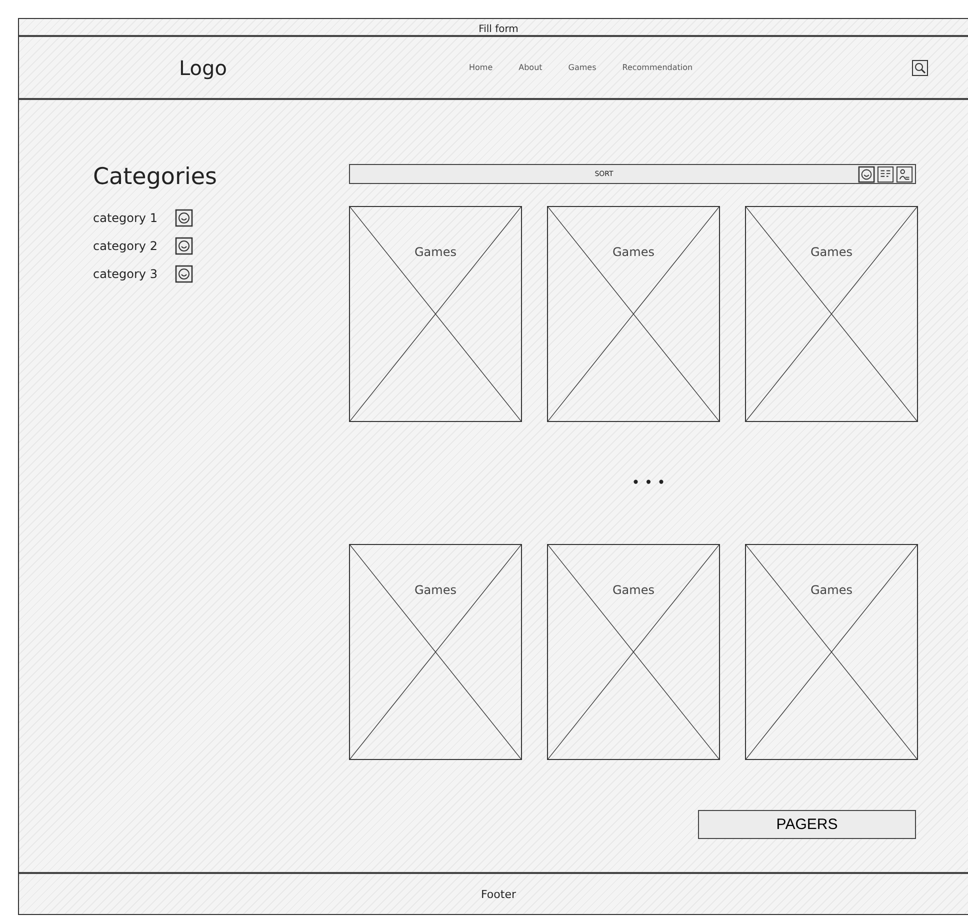 This screenshot has width=968, height=922. Describe the element at coordinates (904, 174) in the screenshot. I see `person-icon` at that location.